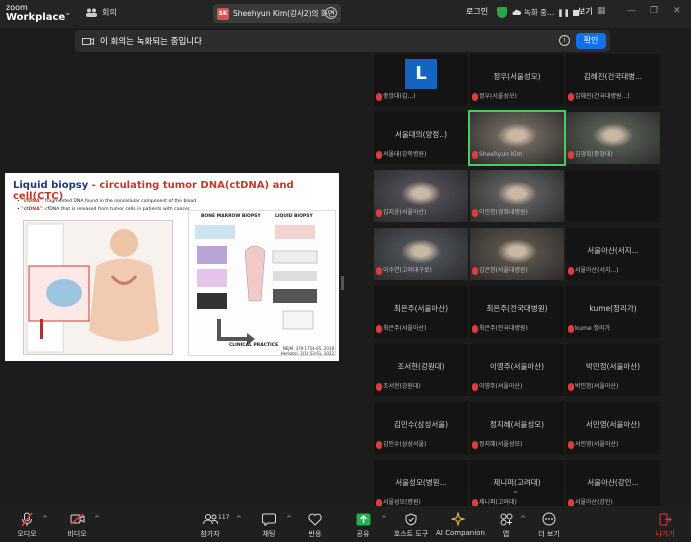  Describe the element at coordinates (613, 312) in the screenshot. I see `participant-tile: kume(정리가) kume 정리가` at that location.